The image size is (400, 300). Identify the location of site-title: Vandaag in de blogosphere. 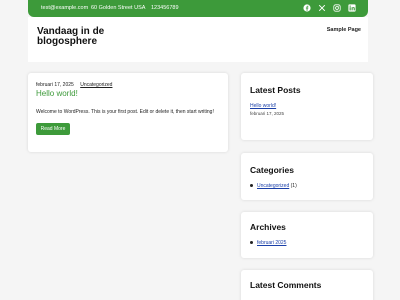
(87, 37).